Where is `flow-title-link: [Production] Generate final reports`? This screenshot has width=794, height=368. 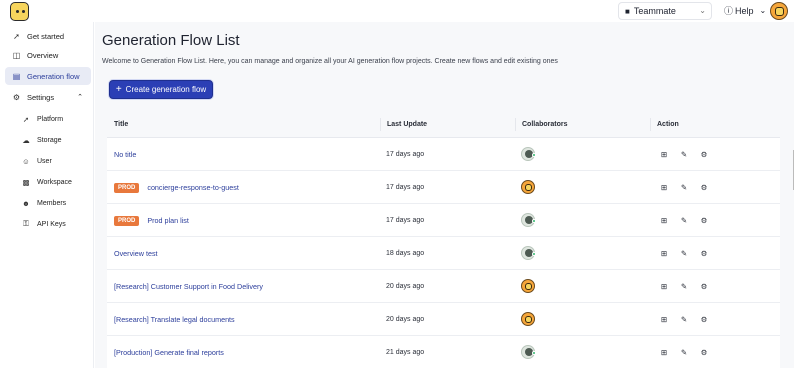
flow-title-link: [Production] Generate final reports is located at coordinates (169, 352).